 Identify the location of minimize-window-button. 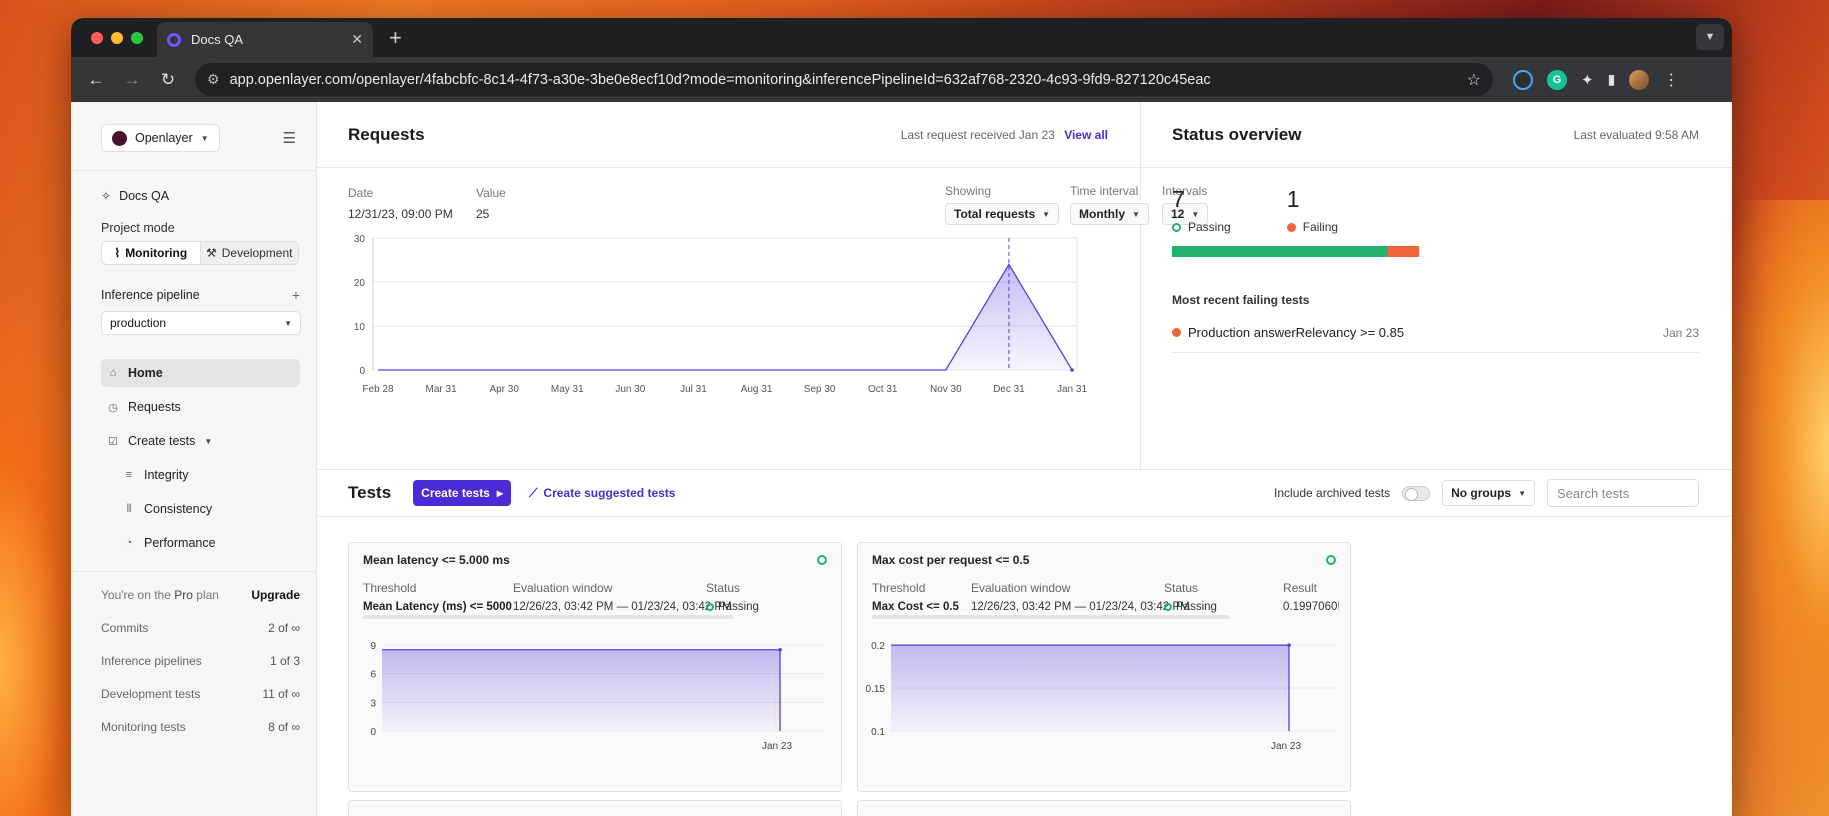
(117, 37).